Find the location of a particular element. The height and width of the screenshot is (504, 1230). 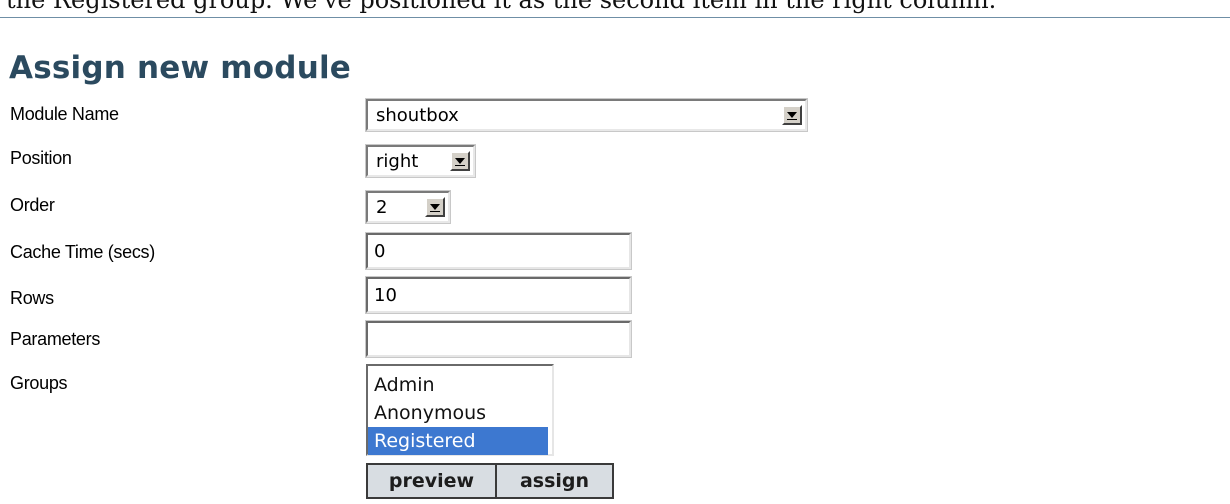

position-value: right is located at coordinates (397, 161).